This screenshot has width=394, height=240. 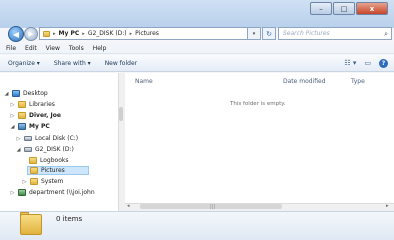 I want to click on menu-file: File, so click(x=11, y=48).